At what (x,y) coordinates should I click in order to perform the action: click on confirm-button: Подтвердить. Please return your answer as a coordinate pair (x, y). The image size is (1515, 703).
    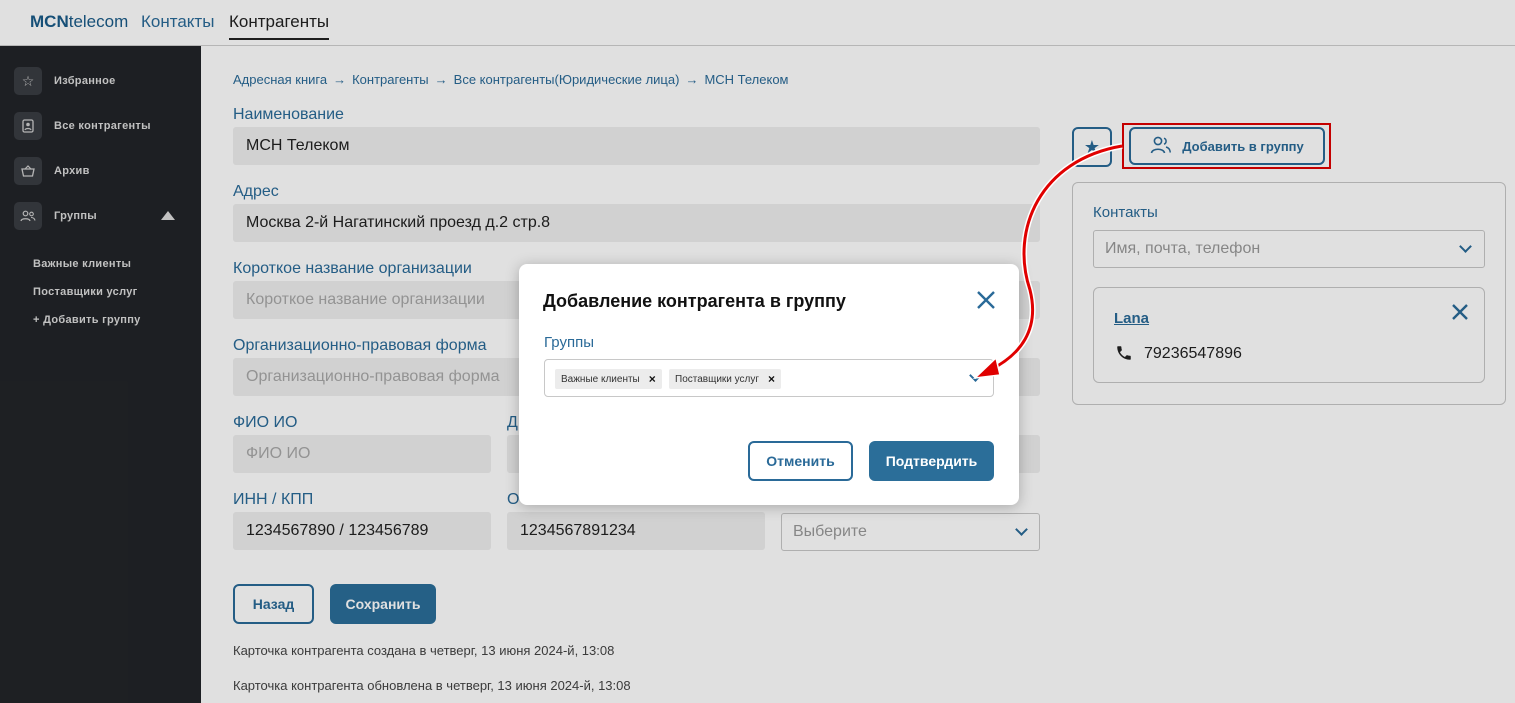
    Looking at the image, I should click on (931, 461).